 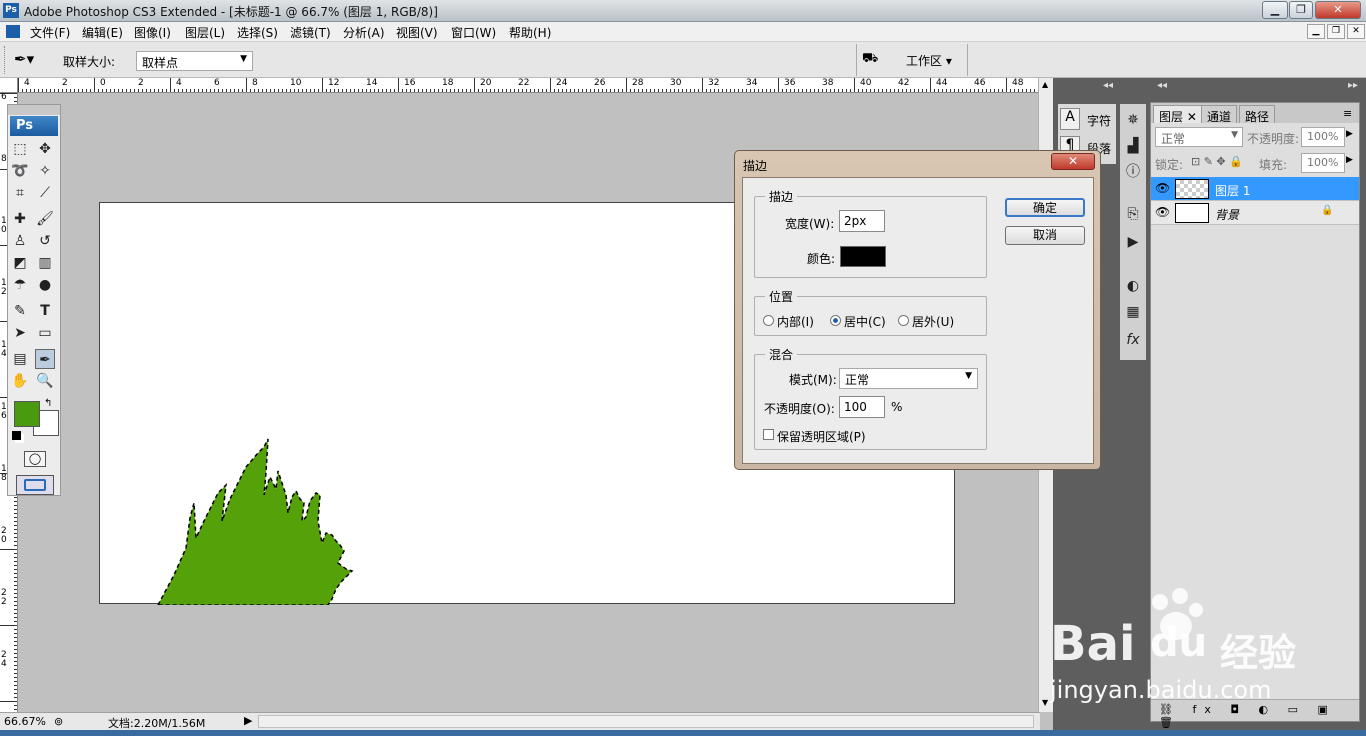 What do you see at coordinates (1217, 161) in the screenshot?
I see `lock-icons: ⊡ ✎ ✥ 🔒` at bounding box center [1217, 161].